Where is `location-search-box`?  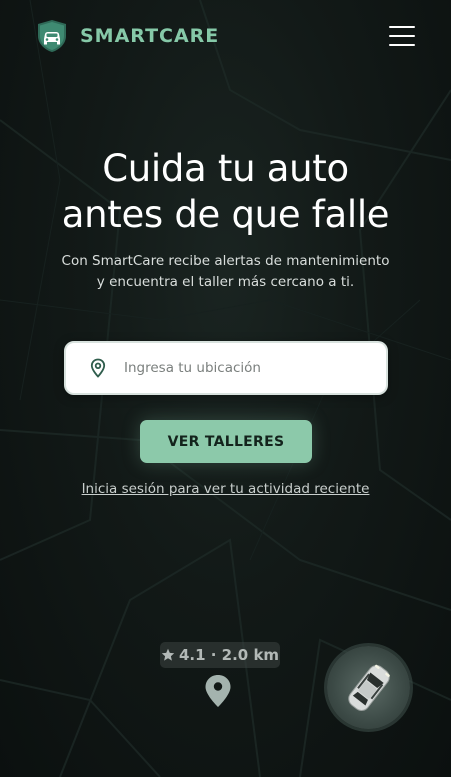 location-search-box is located at coordinates (226, 368).